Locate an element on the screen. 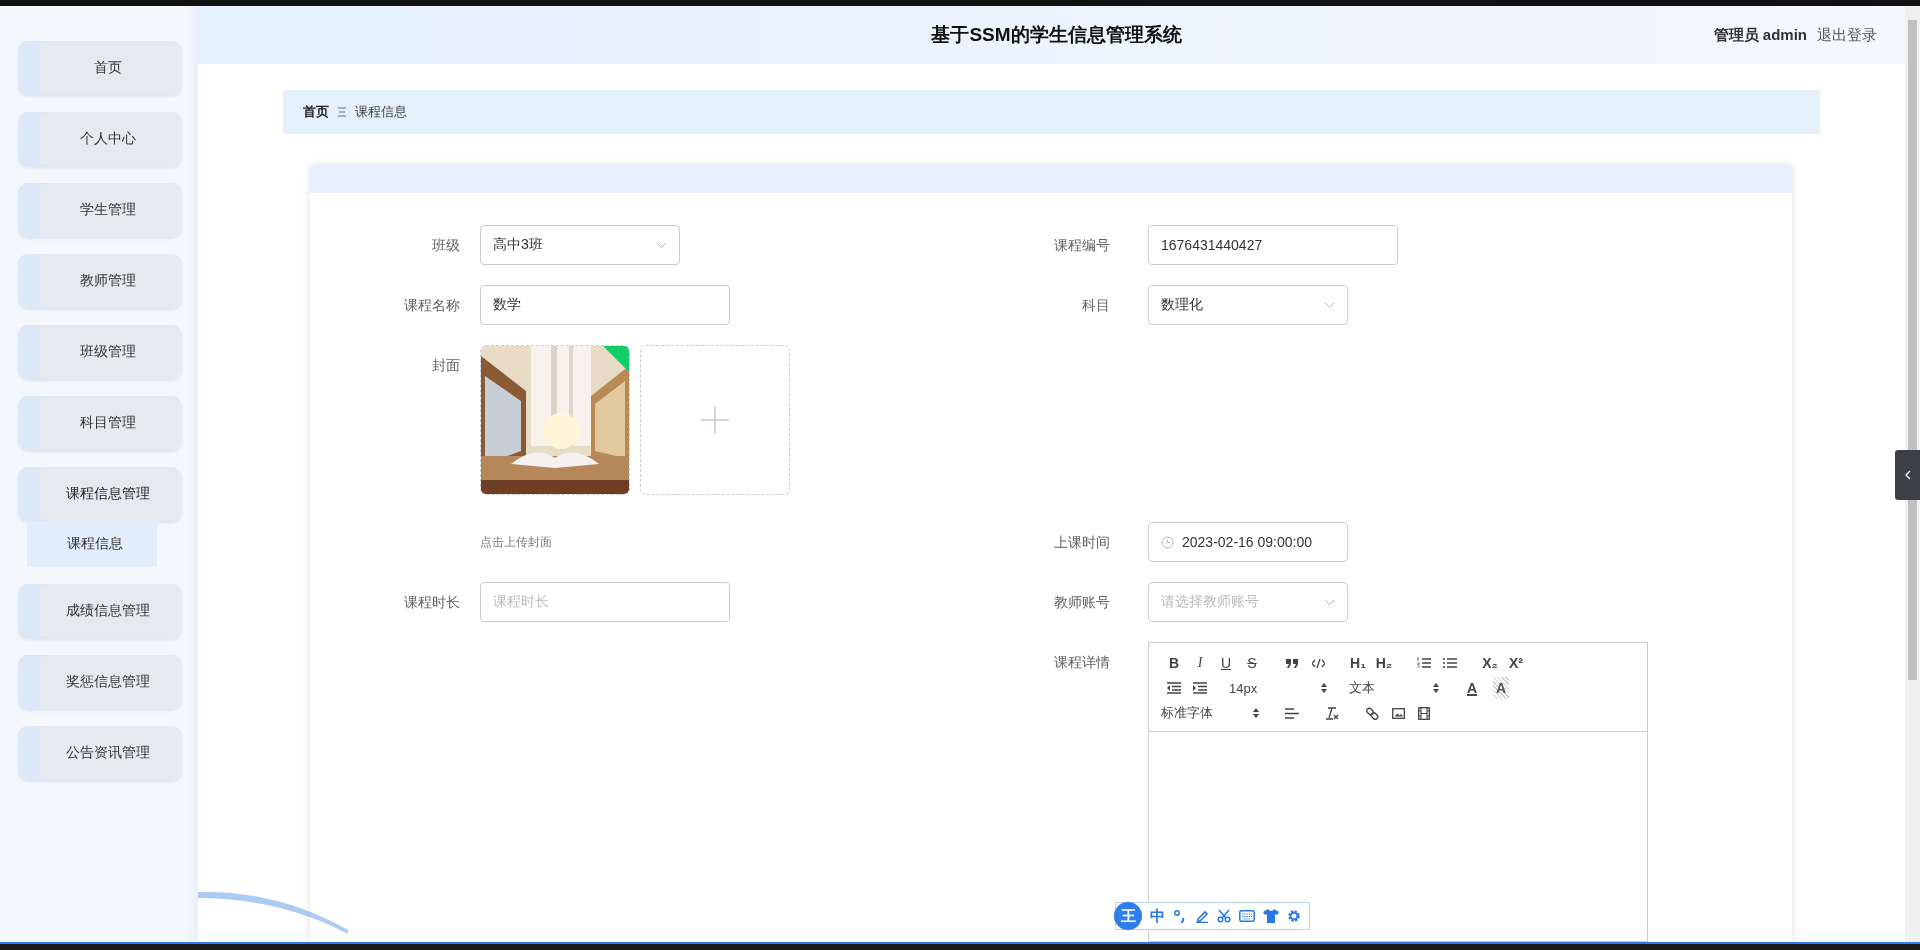  ime-logo: 王 is located at coordinates (1128, 916).